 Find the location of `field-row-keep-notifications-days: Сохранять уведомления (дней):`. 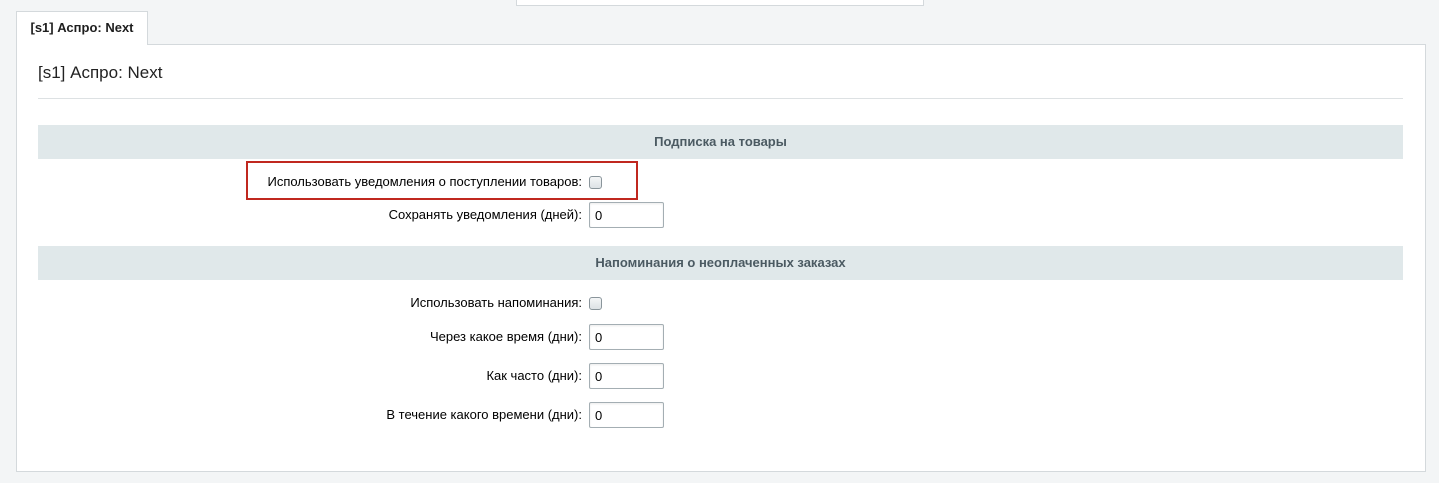

field-row-keep-notifications-days: Сохранять уведомления (дней): is located at coordinates (720, 215).